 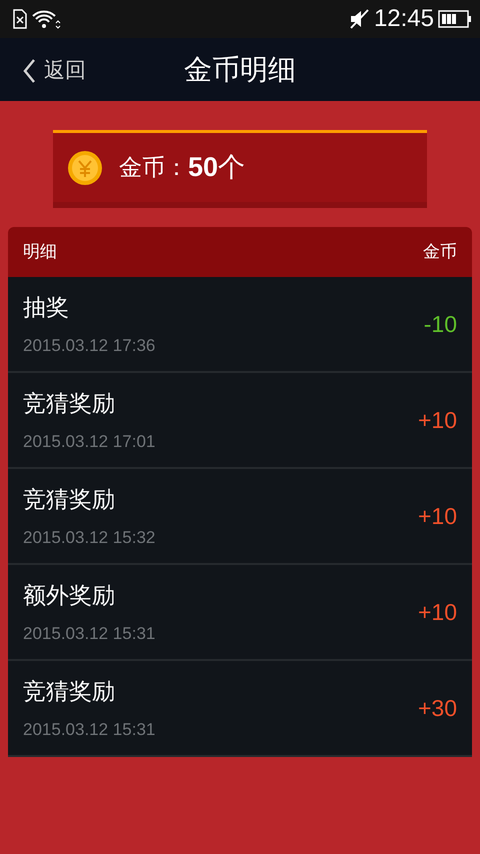 I want to click on transaction-row: 抽奖 2015.03.12 17:36 -10, so click(x=240, y=325).